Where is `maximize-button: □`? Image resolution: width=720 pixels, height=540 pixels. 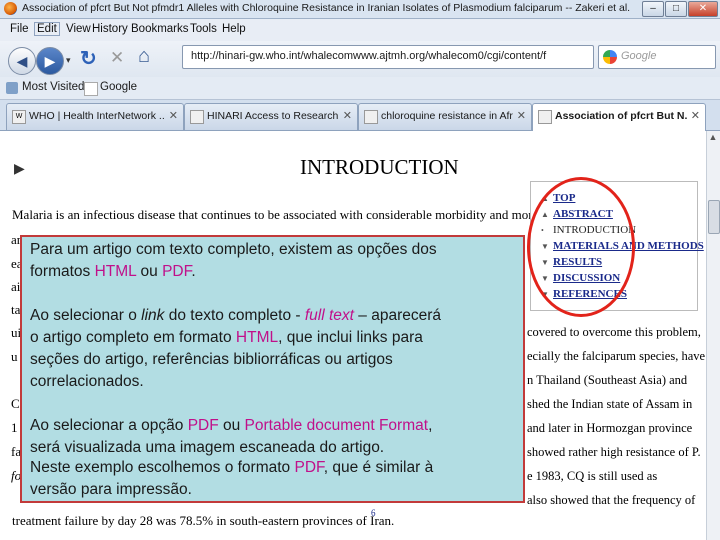 maximize-button: □ is located at coordinates (676, 9).